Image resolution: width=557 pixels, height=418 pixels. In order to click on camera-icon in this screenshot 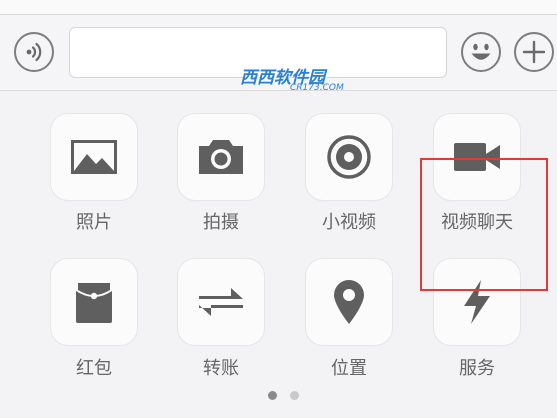, I will do `click(221, 157)`.